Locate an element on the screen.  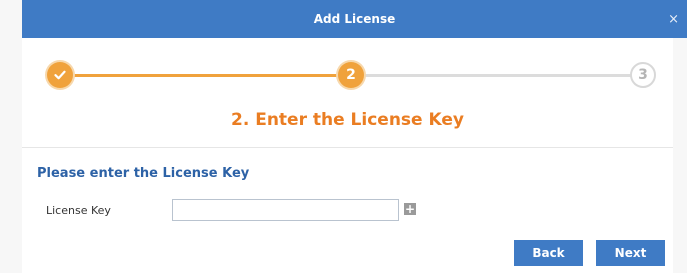
checkmark-icon is located at coordinates (60, 75).